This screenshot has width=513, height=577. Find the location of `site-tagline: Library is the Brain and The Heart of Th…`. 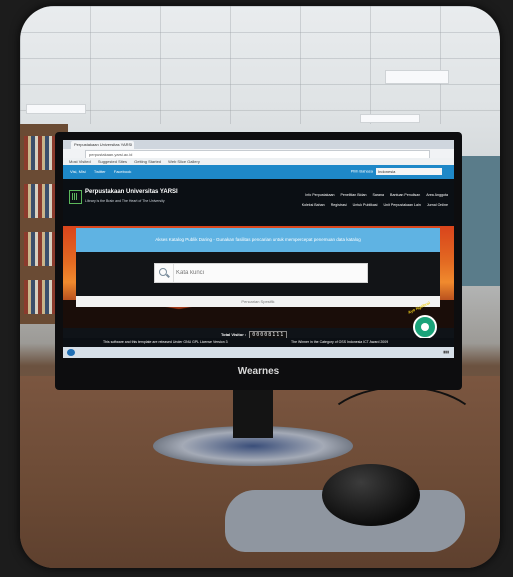

site-tagline: Library is the Brain and The Heart of Th… is located at coordinates (125, 201).